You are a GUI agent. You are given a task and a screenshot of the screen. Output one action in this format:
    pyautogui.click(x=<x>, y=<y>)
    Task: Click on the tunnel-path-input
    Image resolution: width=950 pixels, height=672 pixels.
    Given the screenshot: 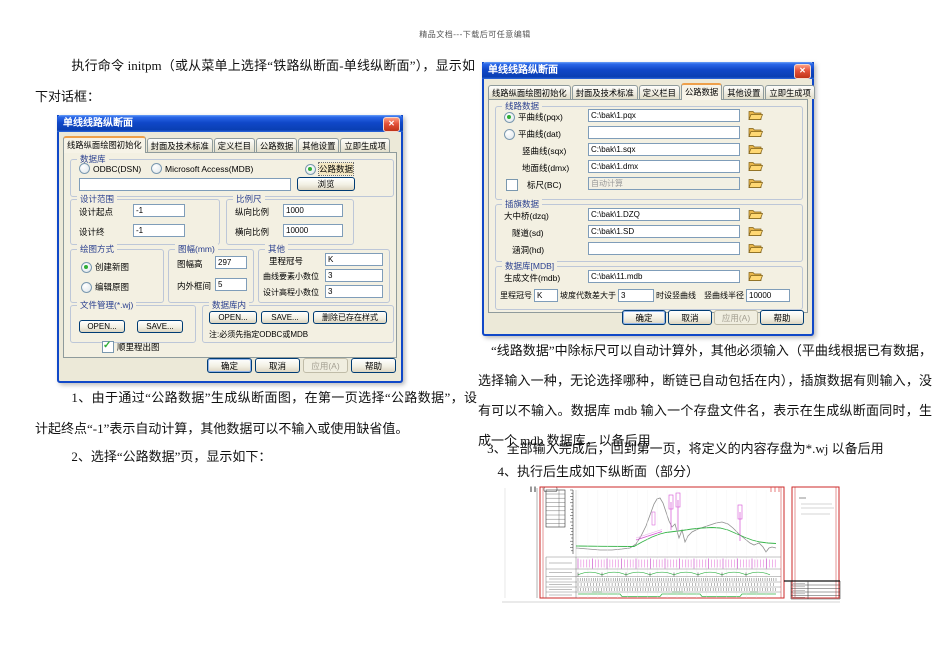 What is the action you would take?
    pyautogui.click(x=664, y=231)
    